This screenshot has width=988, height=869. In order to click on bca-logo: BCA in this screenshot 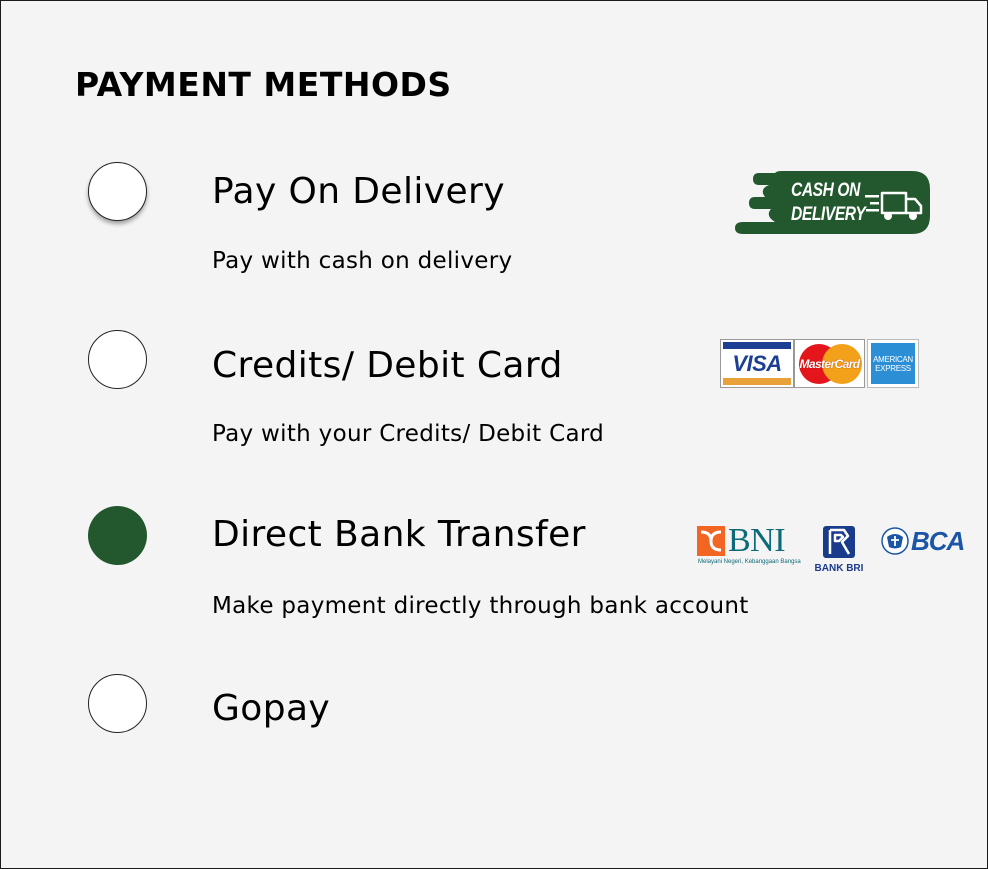, I will do `click(927, 541)`.